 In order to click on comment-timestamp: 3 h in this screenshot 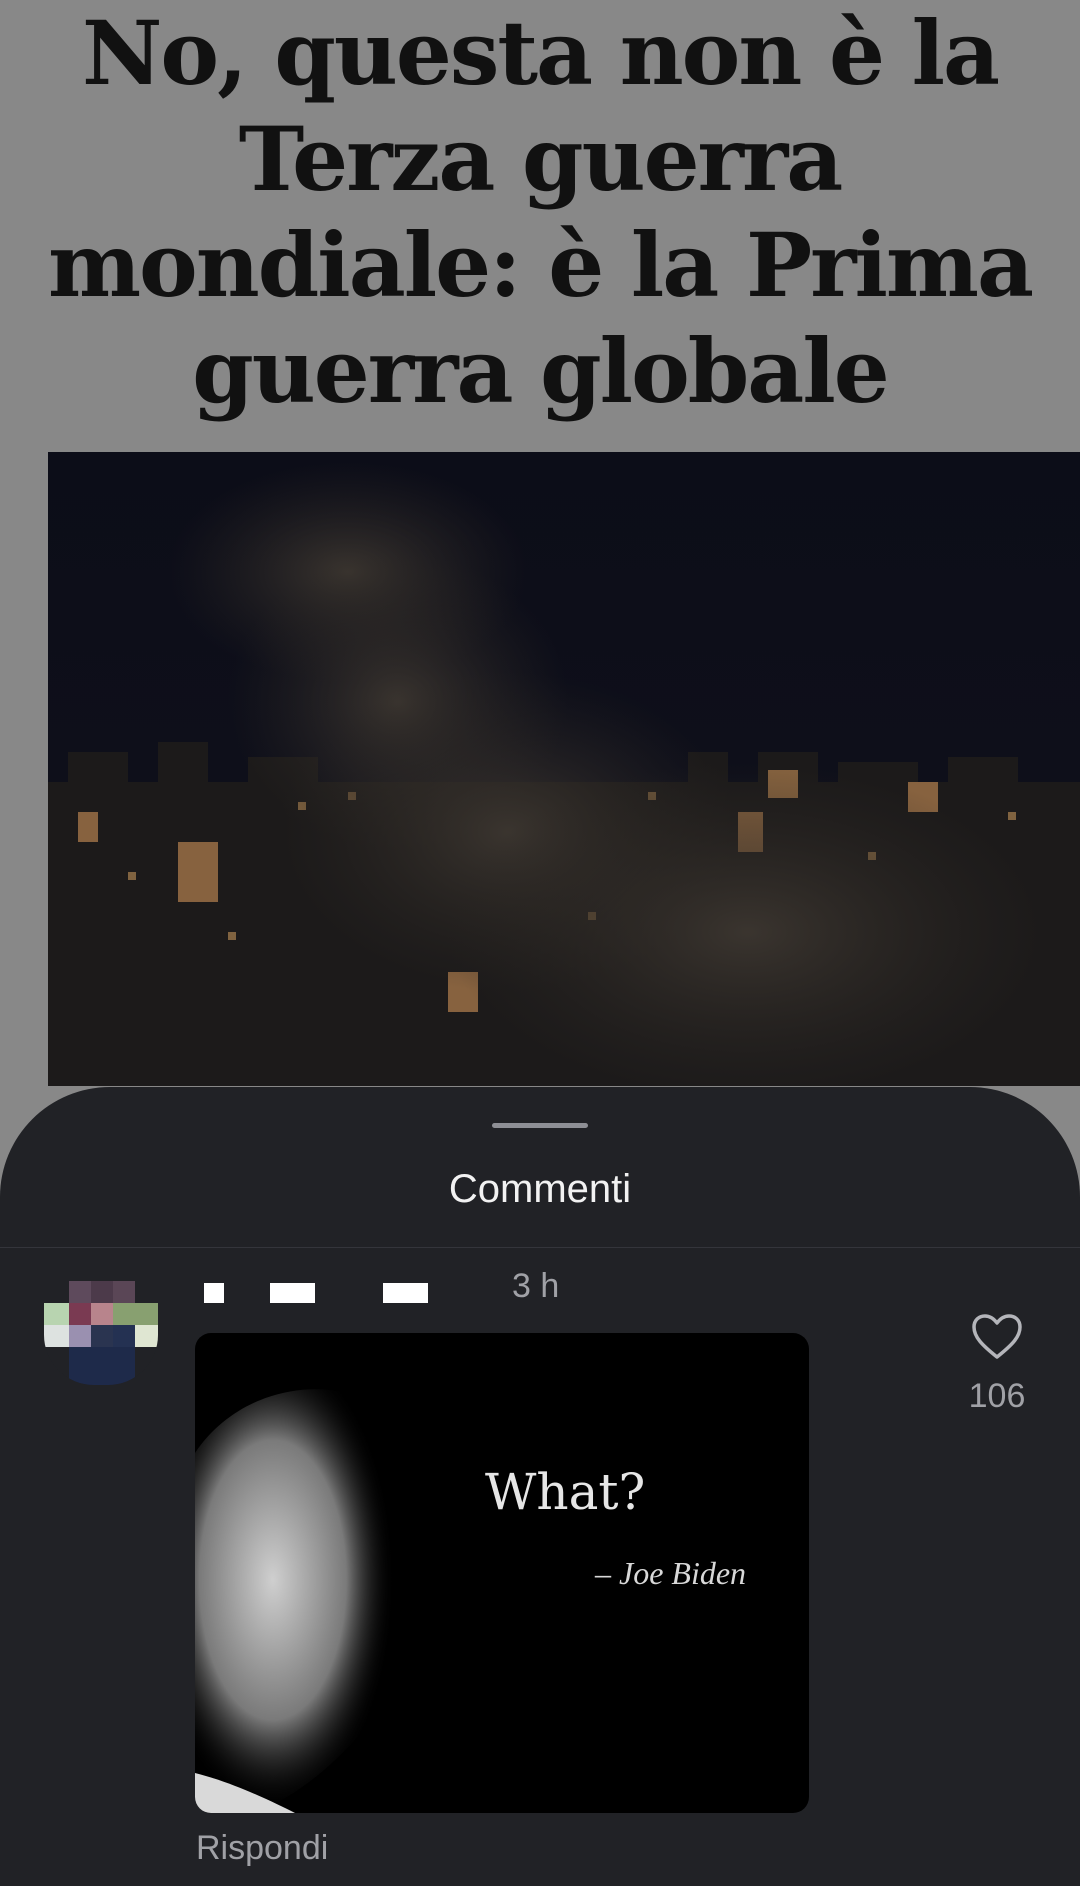, I will do `click(536, 1286)`.